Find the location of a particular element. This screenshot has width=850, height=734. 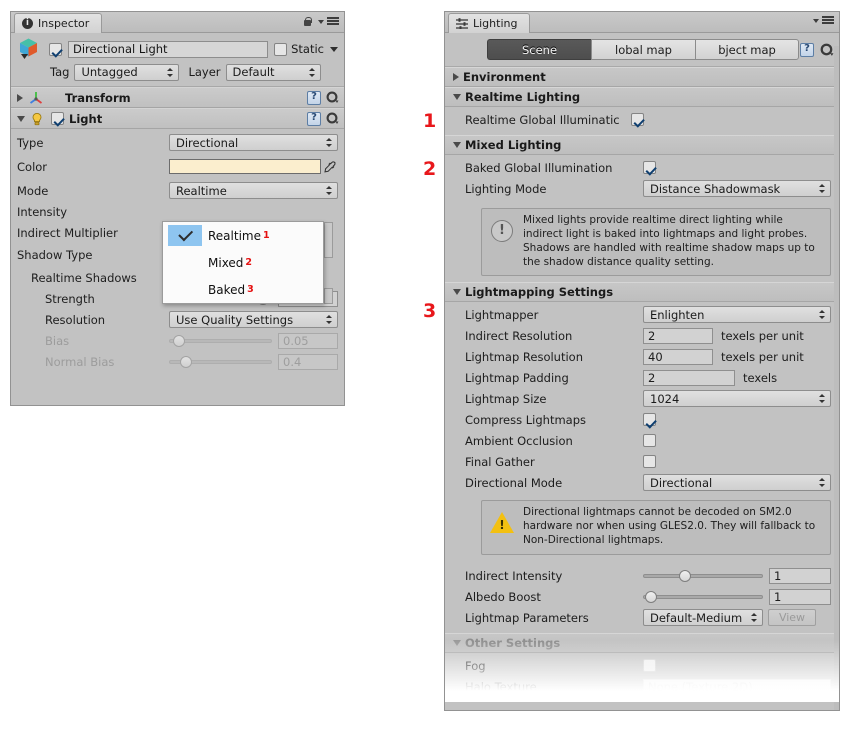

light-color-swatch is located at coordinates (245, 166).